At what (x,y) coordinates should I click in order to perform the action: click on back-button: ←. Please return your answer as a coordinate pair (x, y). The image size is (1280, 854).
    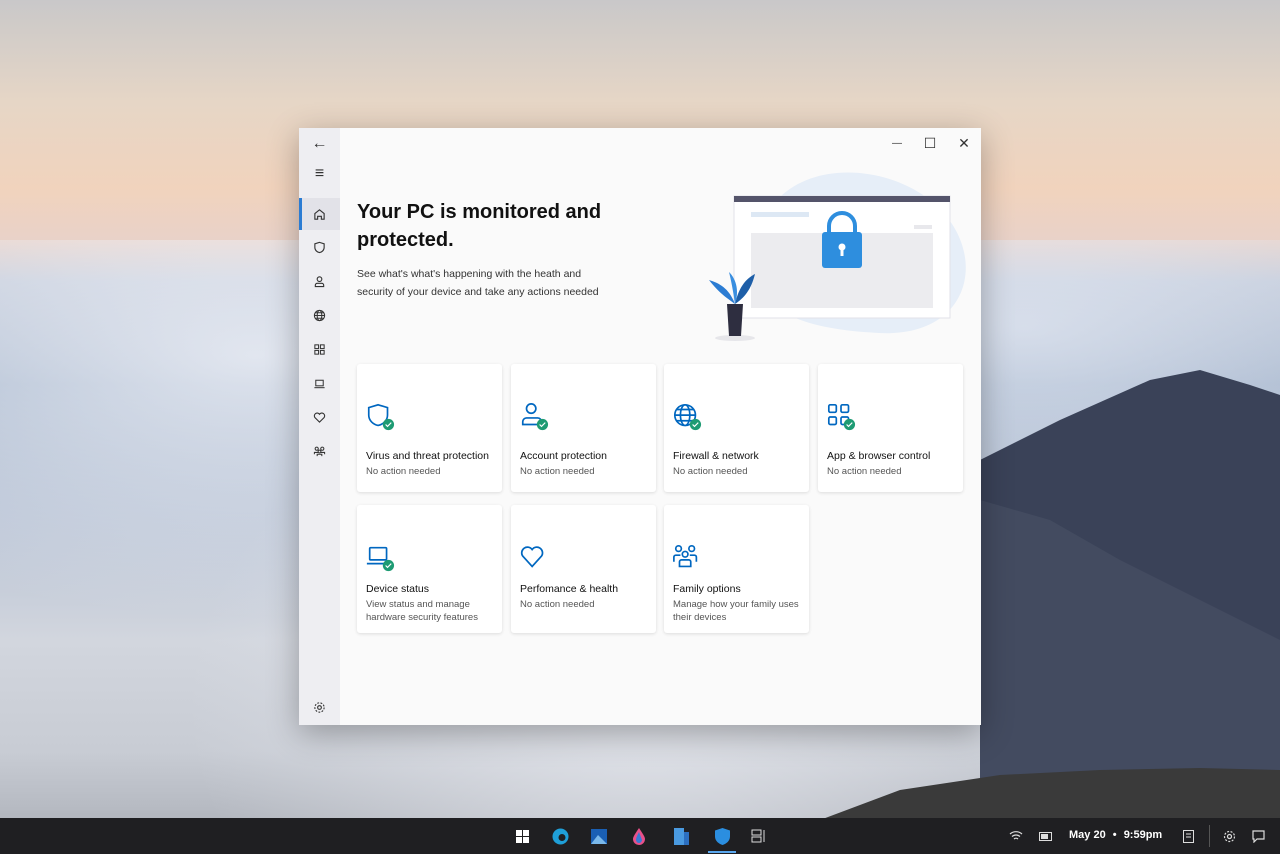
    Looking at the image, I should click on (319, 144).